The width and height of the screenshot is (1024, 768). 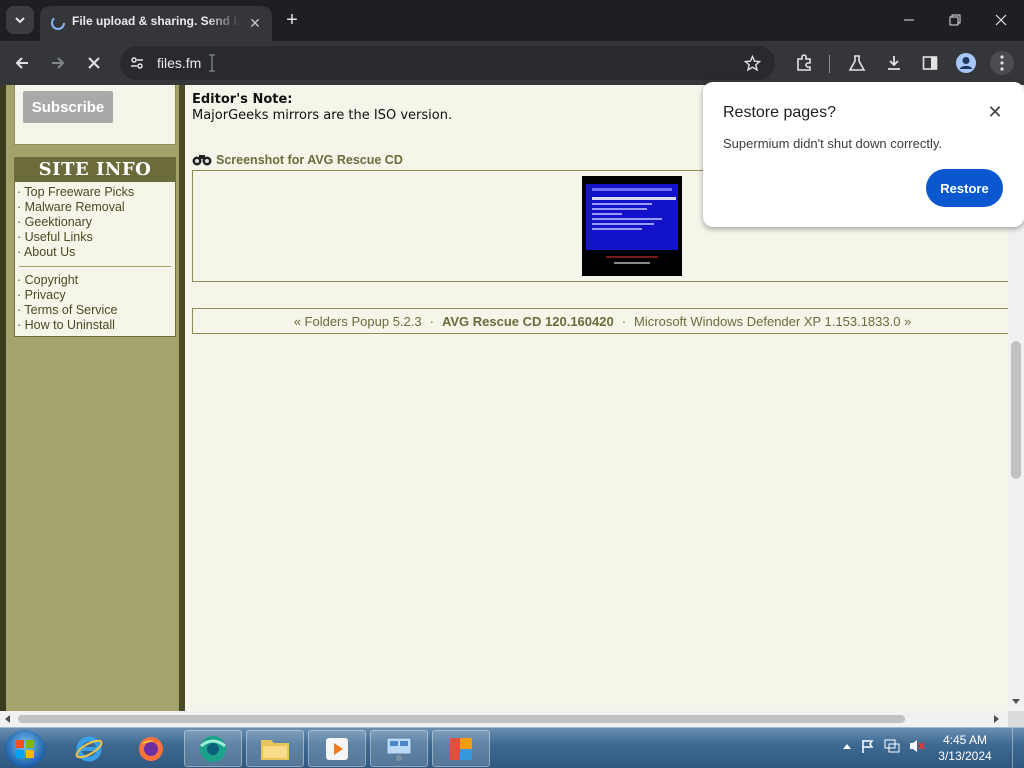 I want to click on menu-button, so click(x=1002, y=63).